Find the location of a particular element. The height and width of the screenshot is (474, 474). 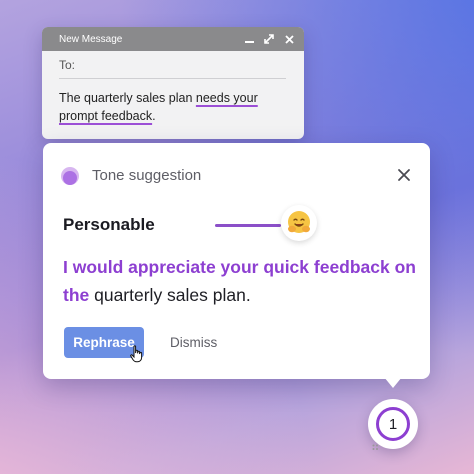

recipient-field: To: is located at coordinates (172, 68).